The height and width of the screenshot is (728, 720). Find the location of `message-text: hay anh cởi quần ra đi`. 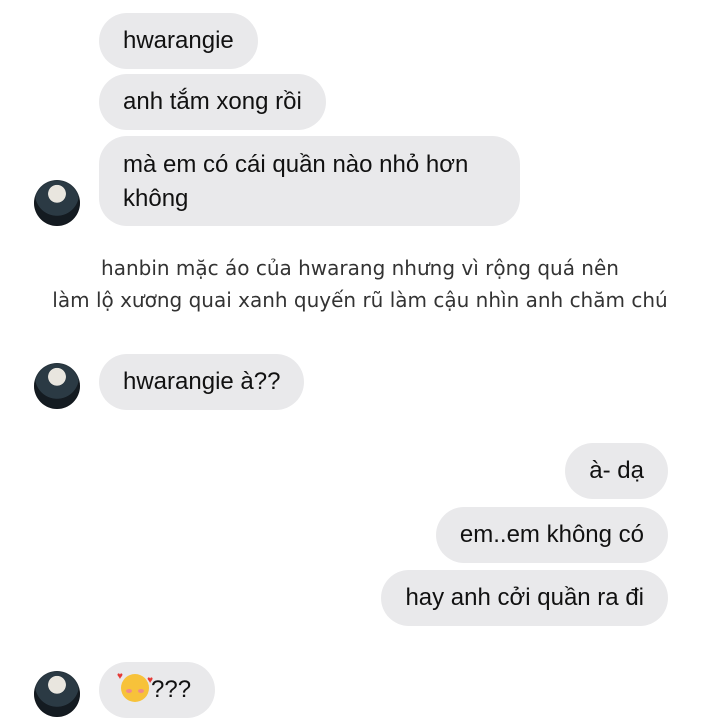

message-text: hay anh cởi quần ra đi is located at coordinates (524, 597).